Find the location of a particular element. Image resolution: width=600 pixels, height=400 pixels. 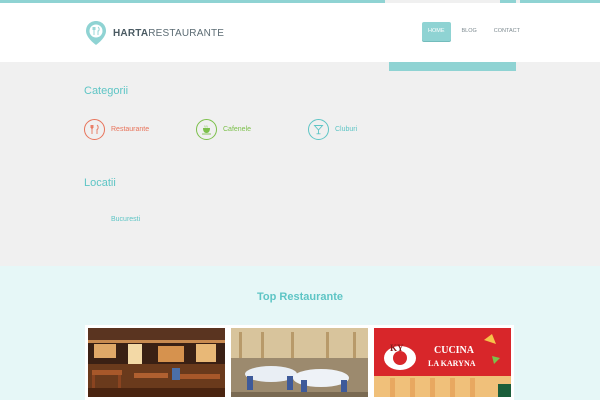

fork-knife-icon is located at coordinates (94, 129).